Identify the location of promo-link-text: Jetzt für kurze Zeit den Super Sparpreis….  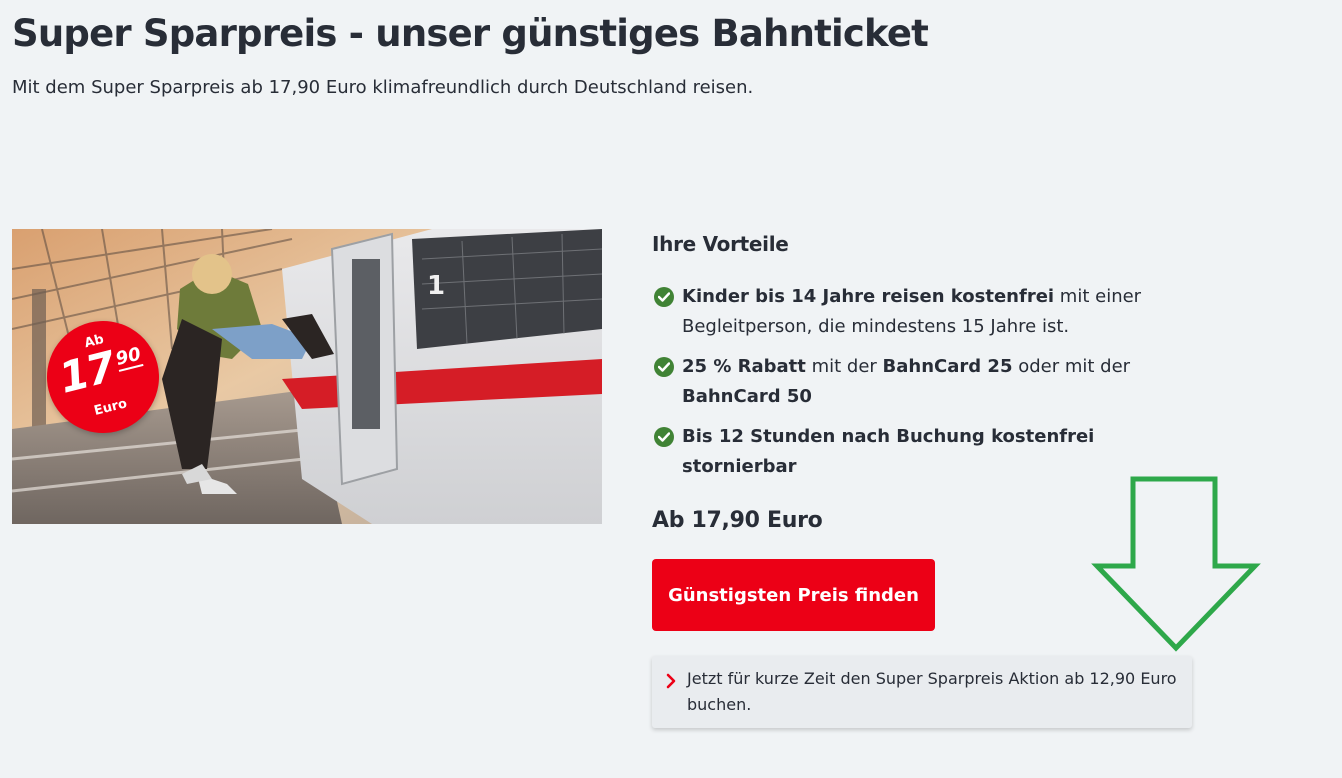
(932, 692).